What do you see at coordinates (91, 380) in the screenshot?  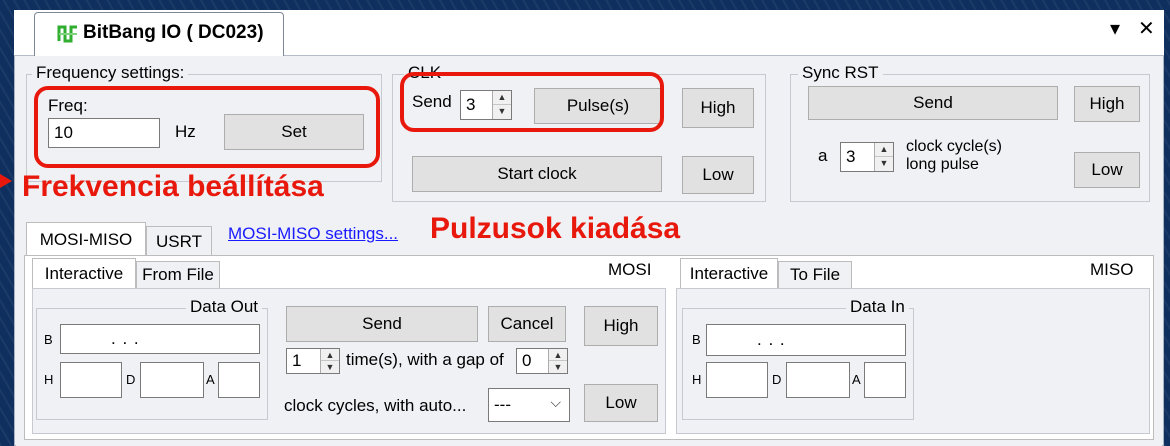 I see `mosi-hex-input` at bounding box center [91, 380].